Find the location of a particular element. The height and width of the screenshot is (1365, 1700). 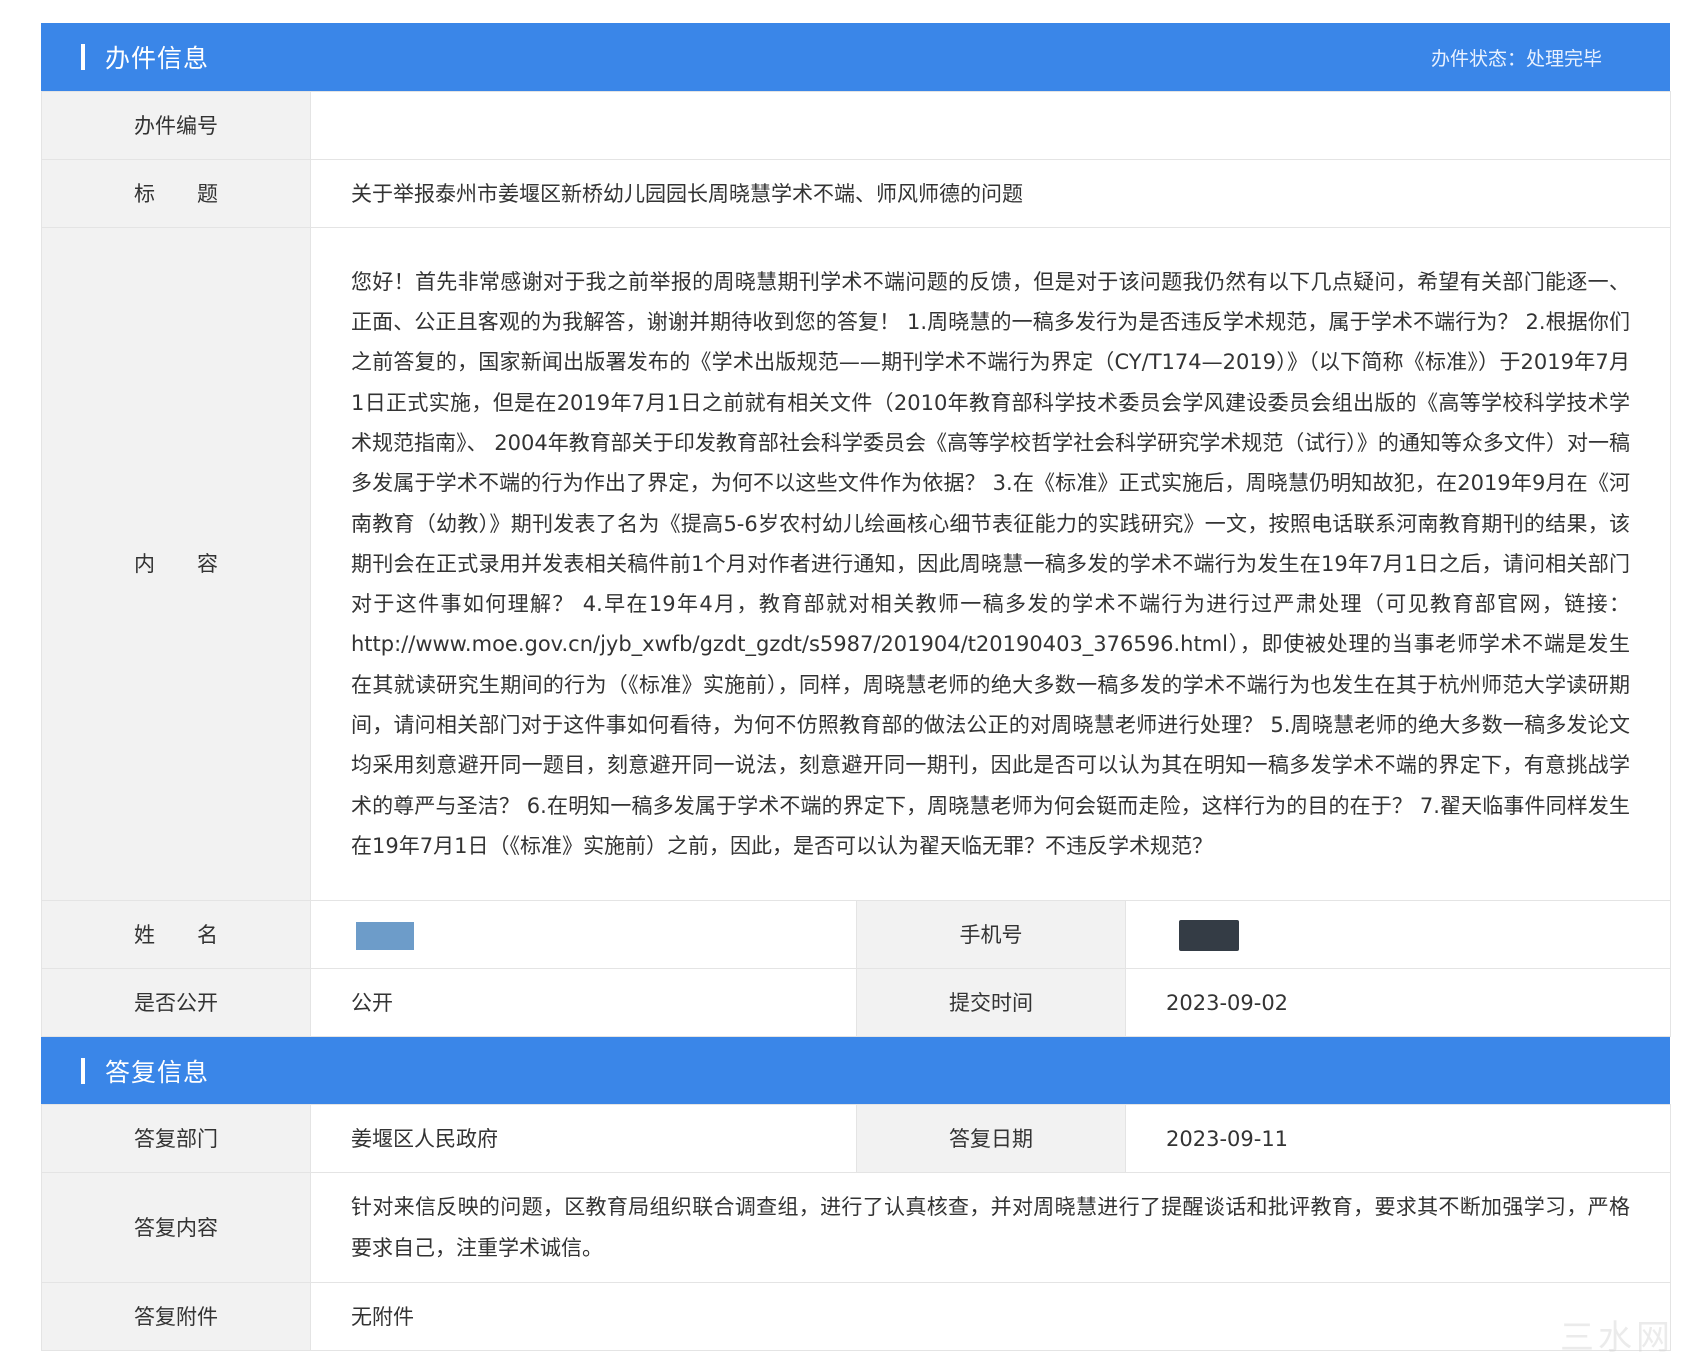

reply-attachment-value: 无附件 is located at coordinates (990, 1316).